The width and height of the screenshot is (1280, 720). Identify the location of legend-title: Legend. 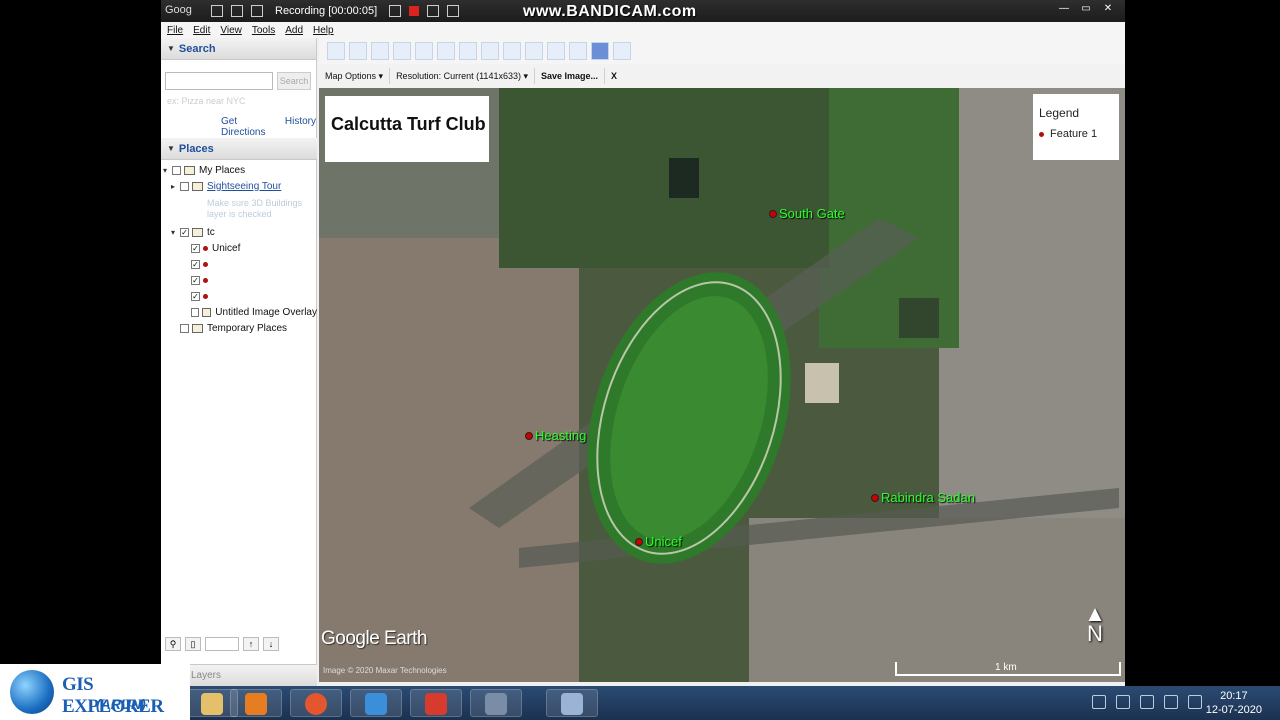
(1059, 113).